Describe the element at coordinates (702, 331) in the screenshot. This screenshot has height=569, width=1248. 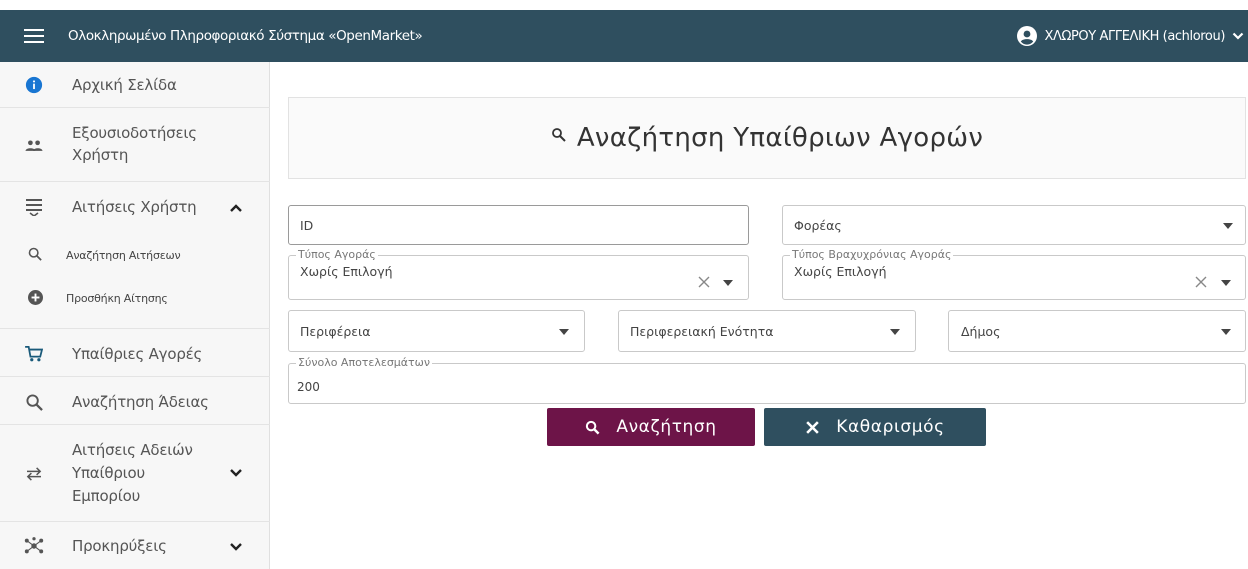
I see `regional-unit-placeholder: Περιφερειακή Ενότητα` at that location.